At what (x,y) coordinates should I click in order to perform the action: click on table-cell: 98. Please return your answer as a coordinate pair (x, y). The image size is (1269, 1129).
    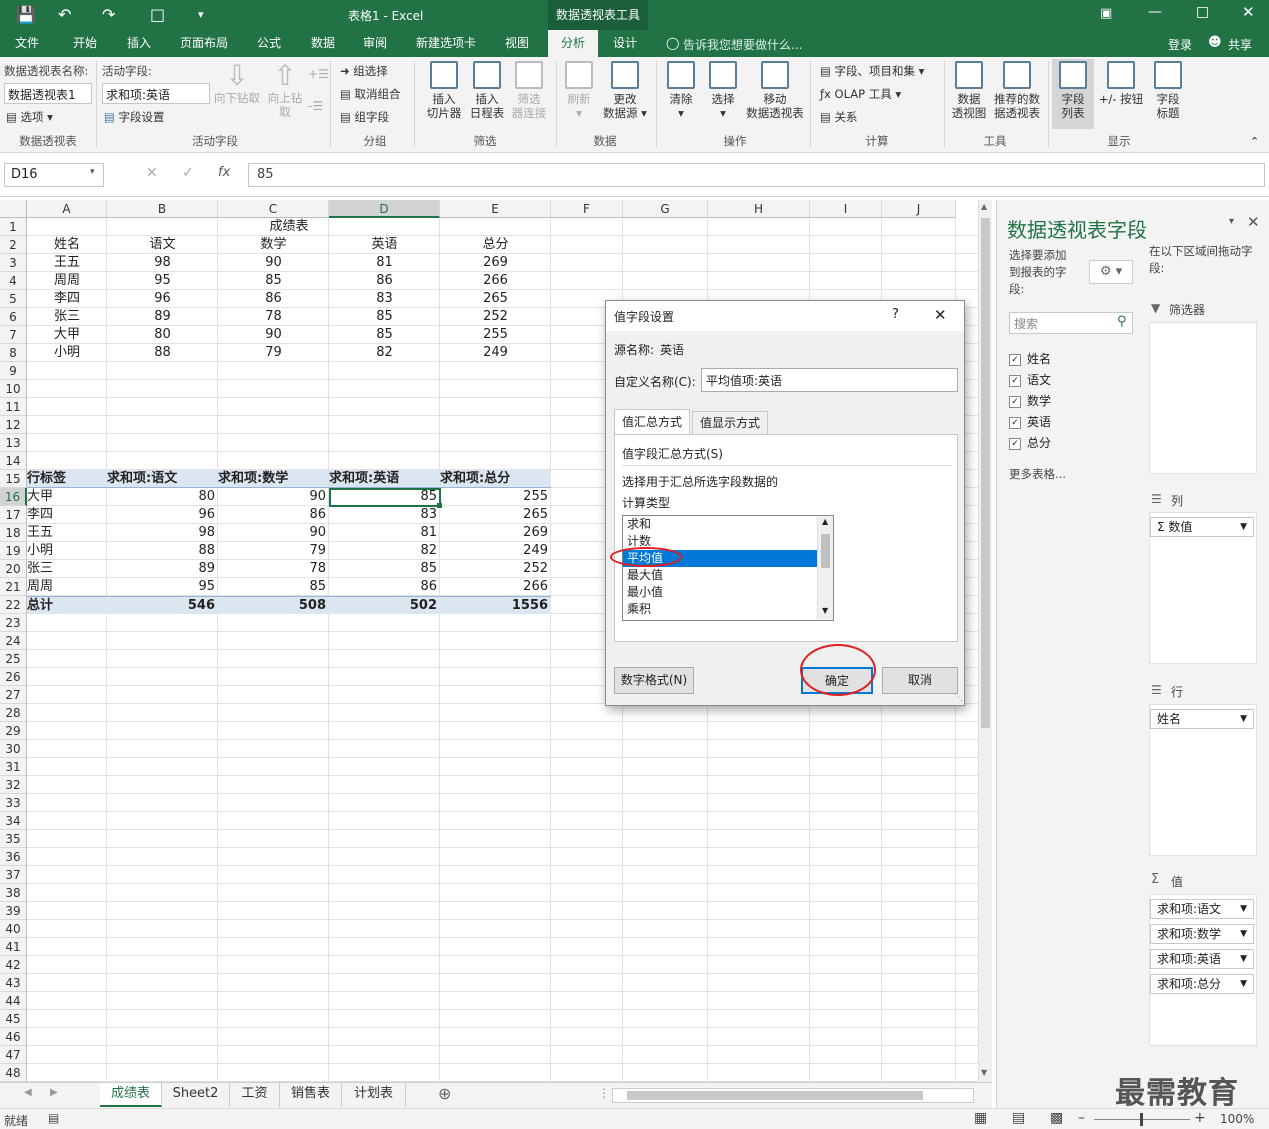
    Looking at the image, I should click on (162, 263).